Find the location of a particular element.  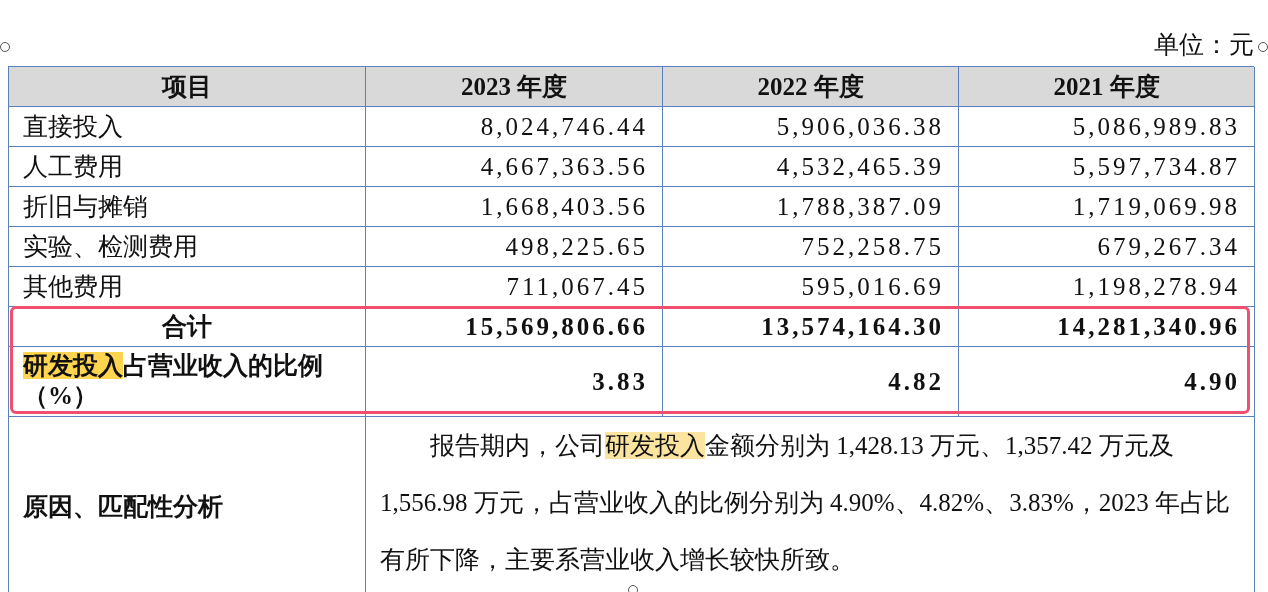

row-label: 其他费用 is located at coordinates (187, 287).